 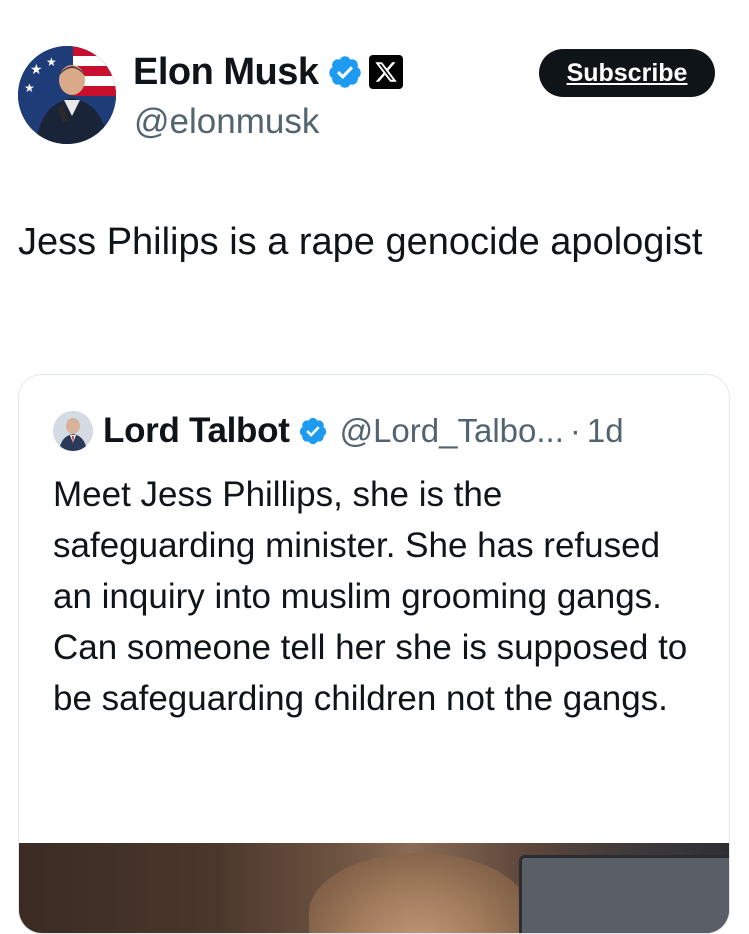 What do you see at coordinates (226, 72) in the screenshot?
I see `author-name-text: Elon Musk` at bounding box center [226, 72].